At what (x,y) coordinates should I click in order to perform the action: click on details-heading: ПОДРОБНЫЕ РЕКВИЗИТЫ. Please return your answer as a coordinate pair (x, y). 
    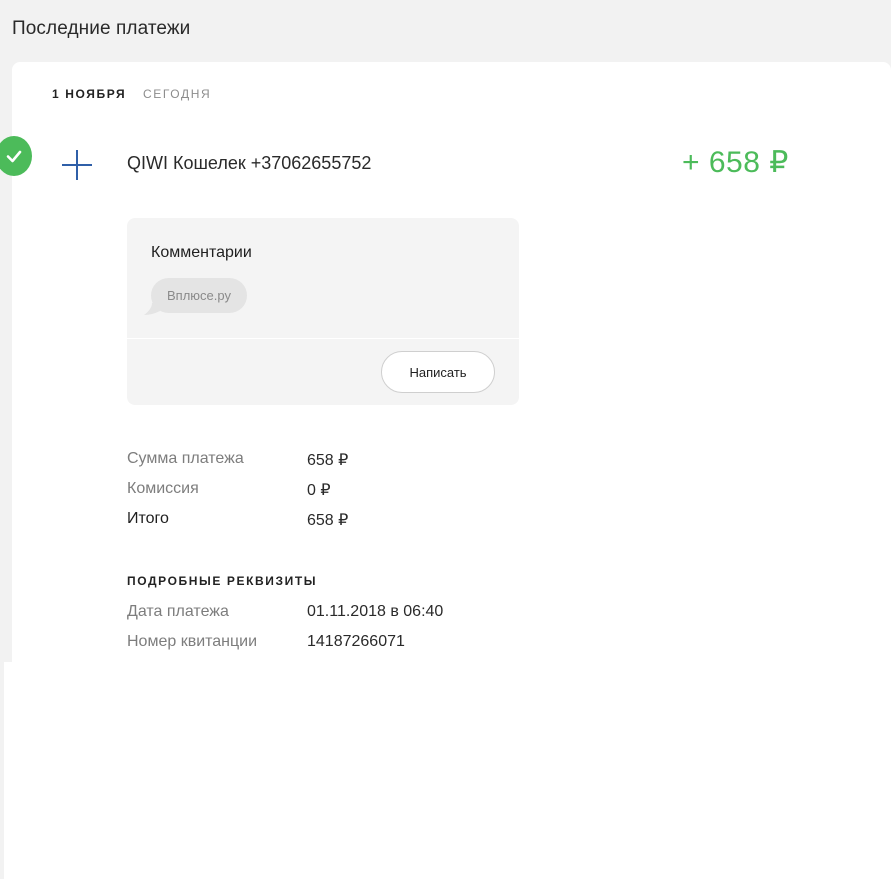
    Looking at the image, I should click on (222, 581).